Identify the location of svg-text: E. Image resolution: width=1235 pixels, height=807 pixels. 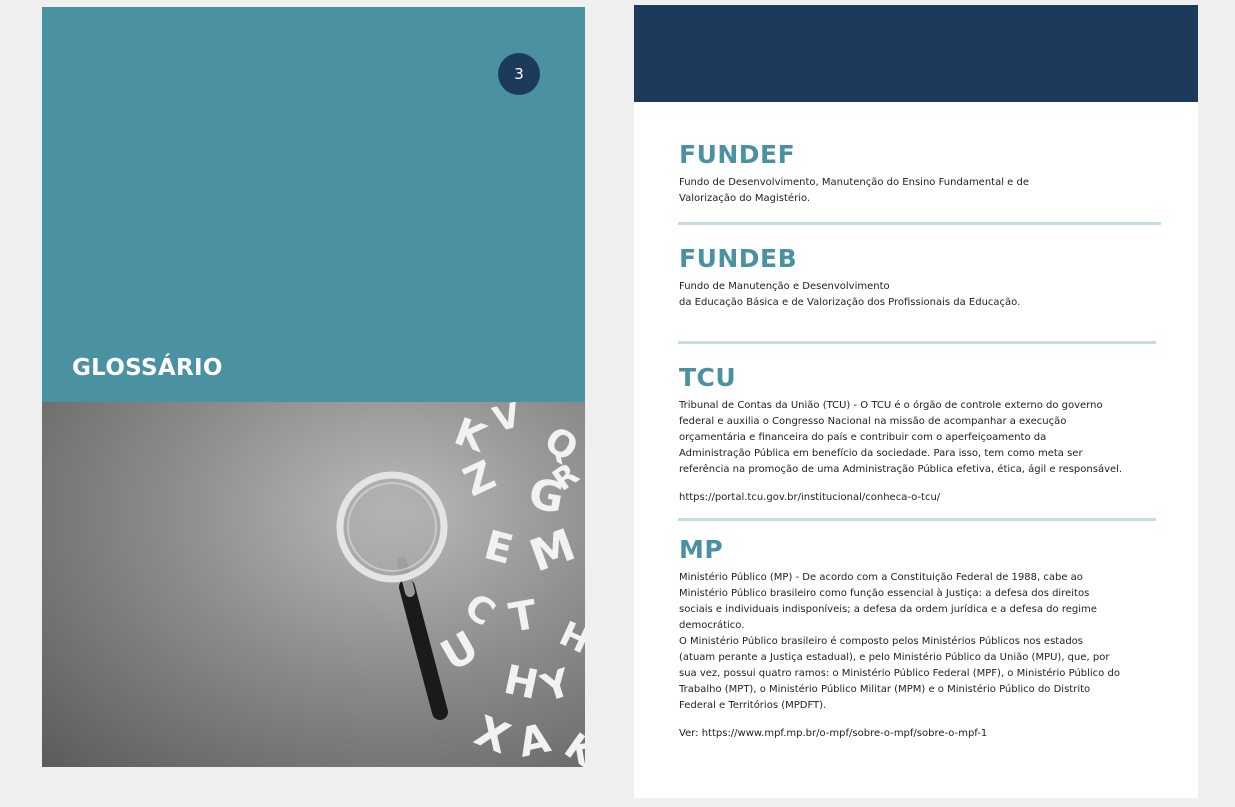
(498, 548).